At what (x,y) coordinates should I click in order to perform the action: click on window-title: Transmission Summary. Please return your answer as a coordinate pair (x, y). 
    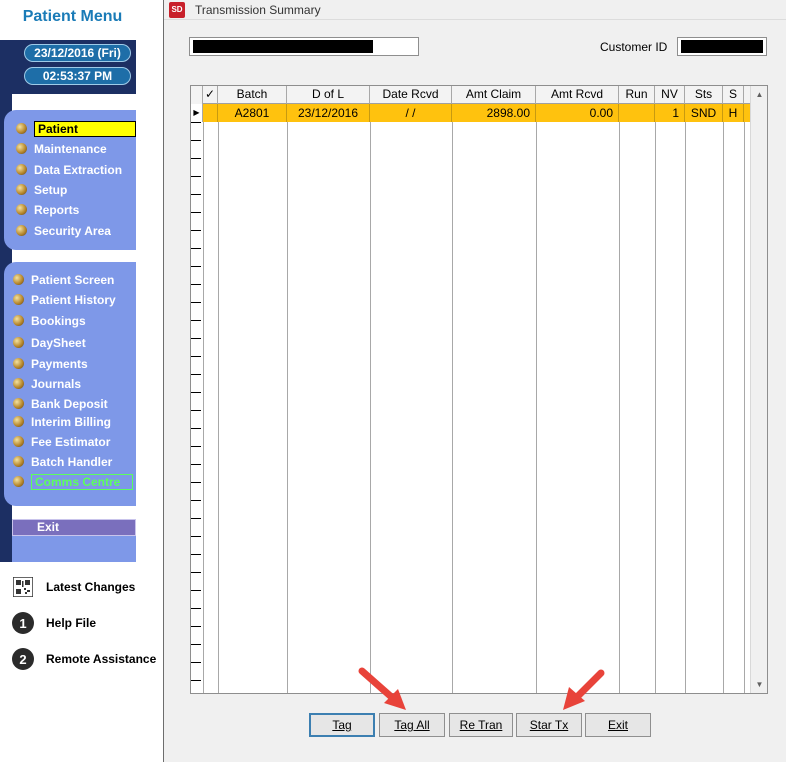
    Looking at the image, I should click on (258, 9).